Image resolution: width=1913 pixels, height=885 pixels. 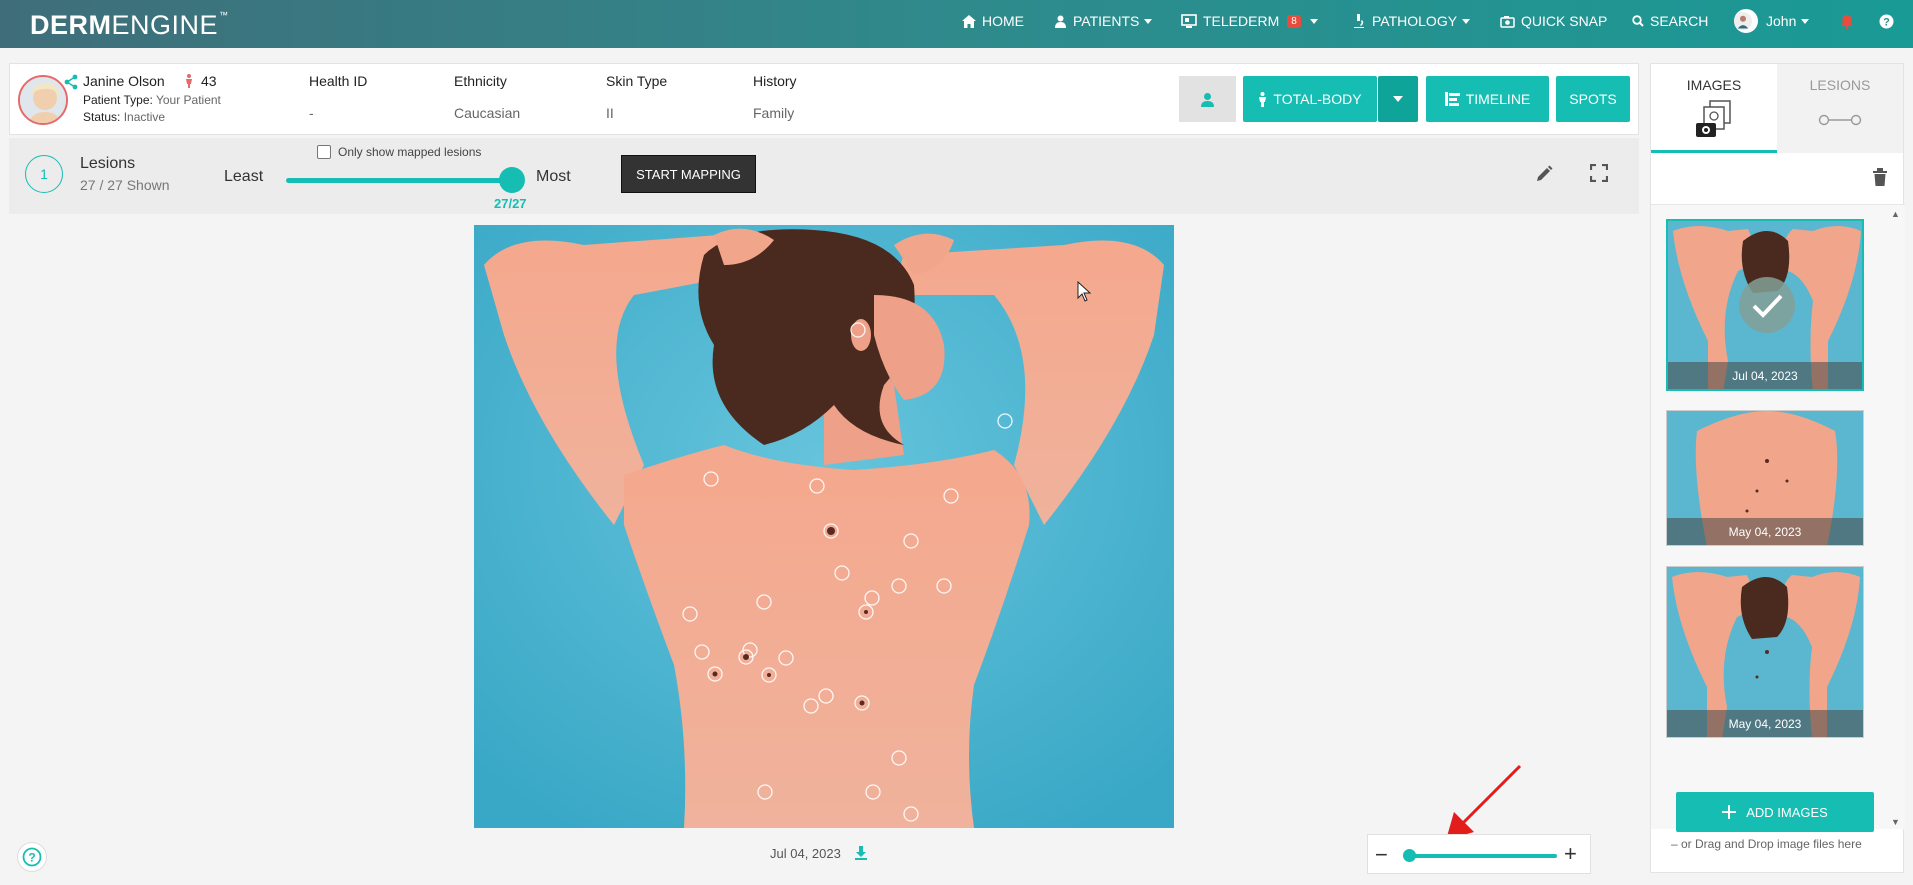 I want to click on zoom-slider, so click(x=1482, y=856).